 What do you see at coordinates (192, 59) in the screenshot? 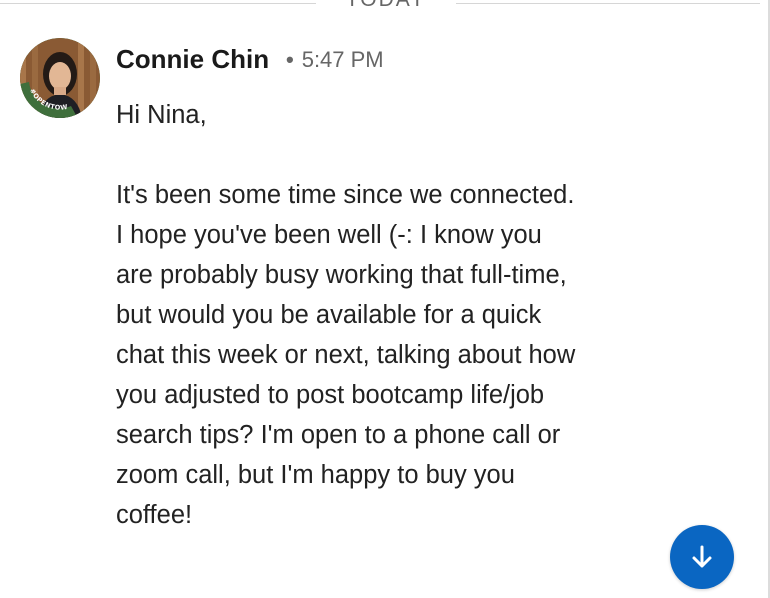
I see `sender-name: Connie Chin` at bounding box center [192, 59].